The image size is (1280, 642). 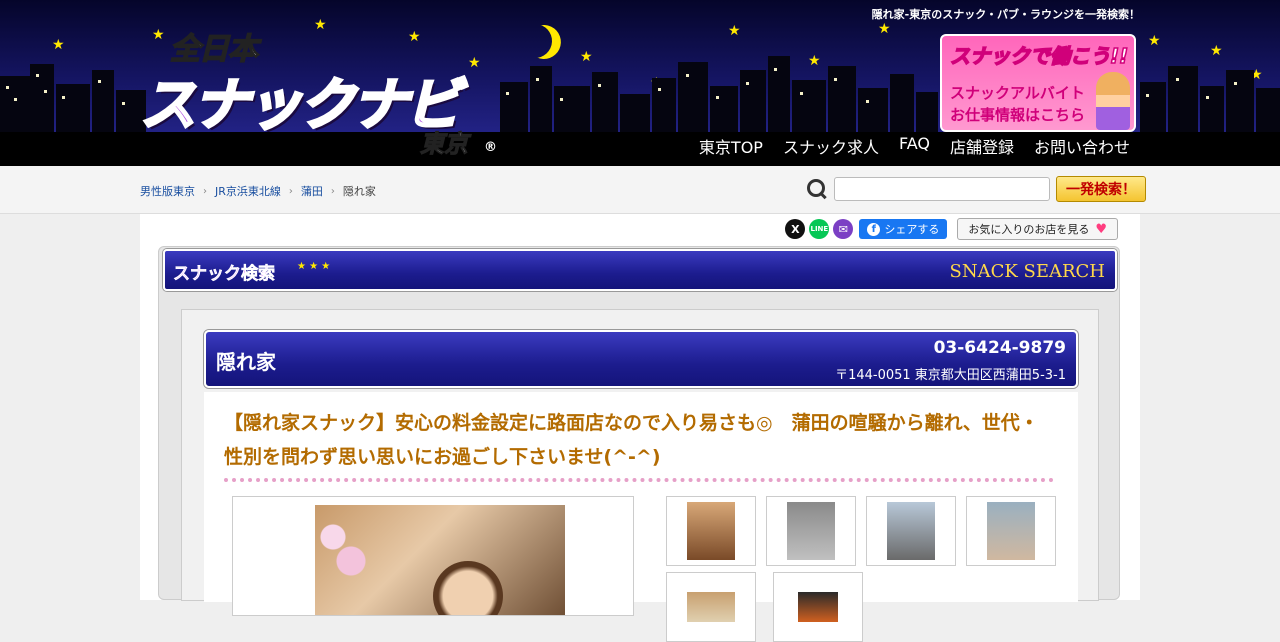 What do you see at coordinates (246, 362) in the screenshot?
I see `shop-name: 隠れ家` at bounding box center [246, 362].